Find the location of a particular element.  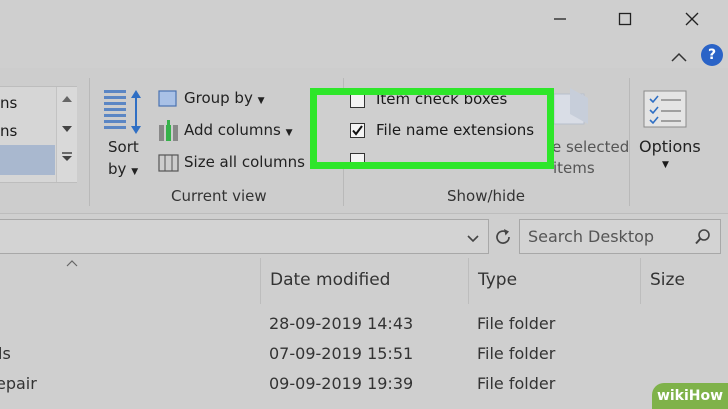

help-icon: ? is located at coordinates (712, 55).